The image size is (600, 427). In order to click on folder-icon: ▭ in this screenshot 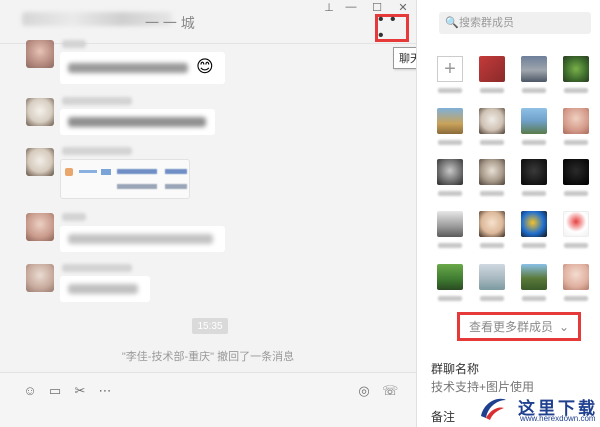, I will do `click(55, 391)`.